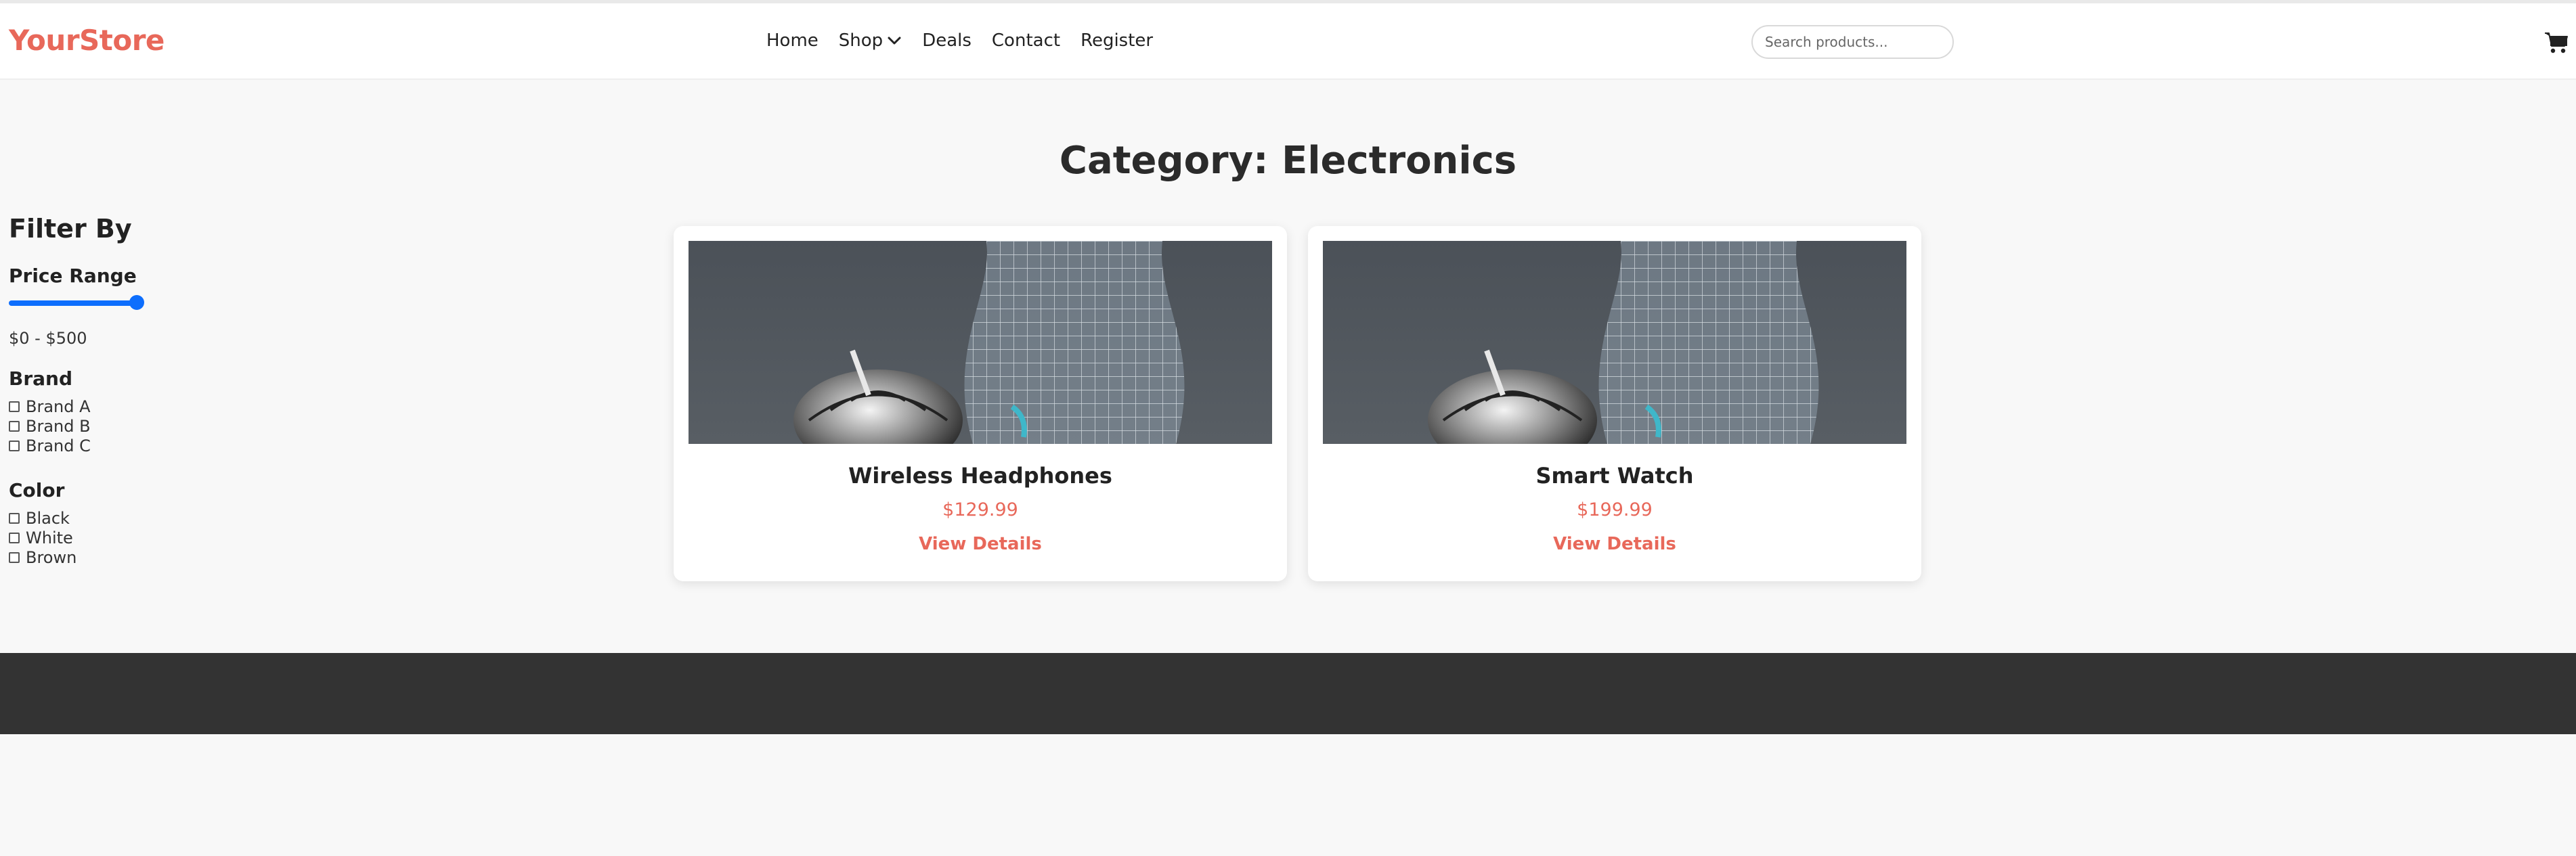 The height and width of the screenshot is (856, 2576). I want to click on color-option-black: Black, so click(39, 518).